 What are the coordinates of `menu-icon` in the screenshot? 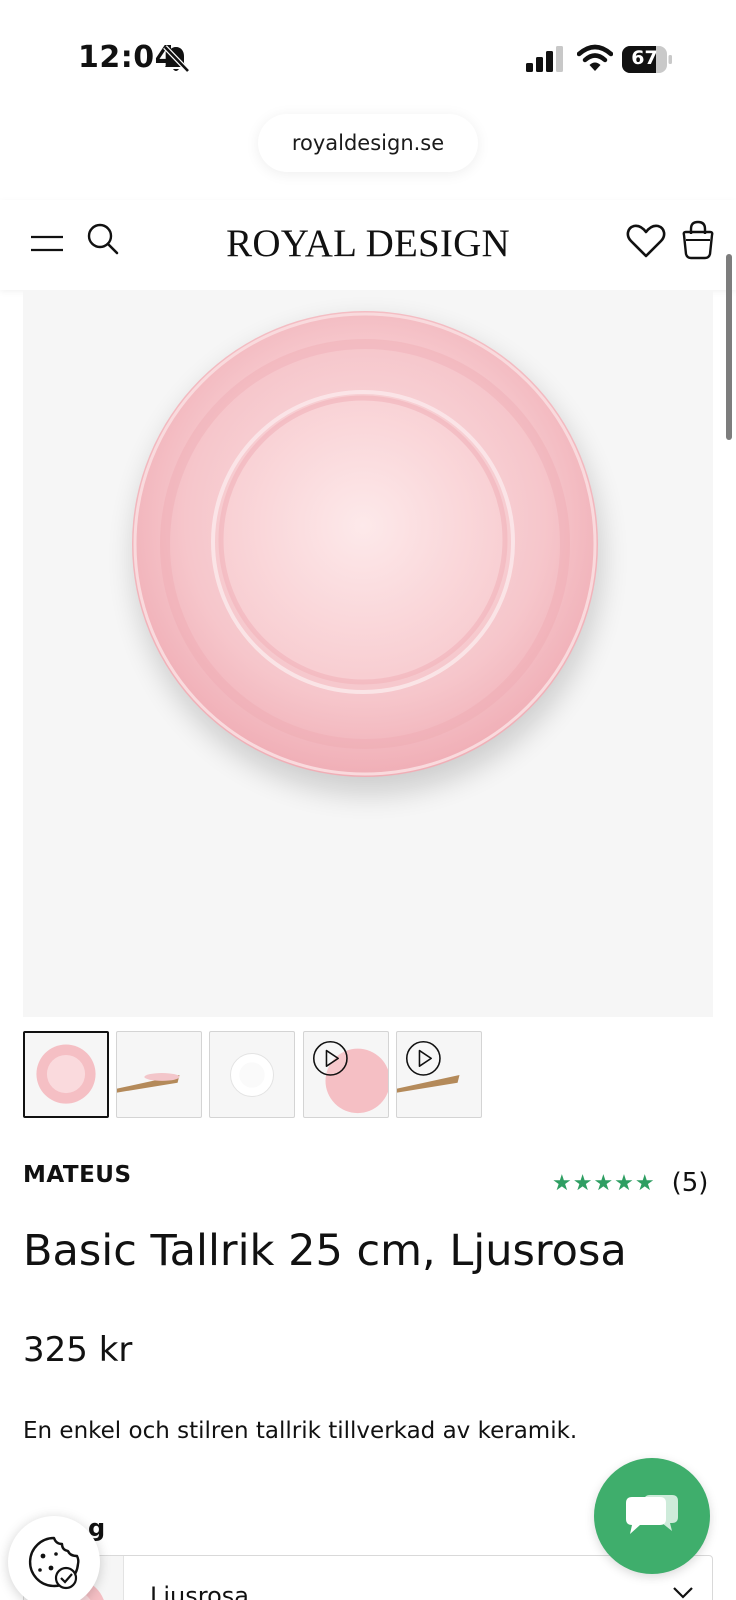 It's located at (47, 244).